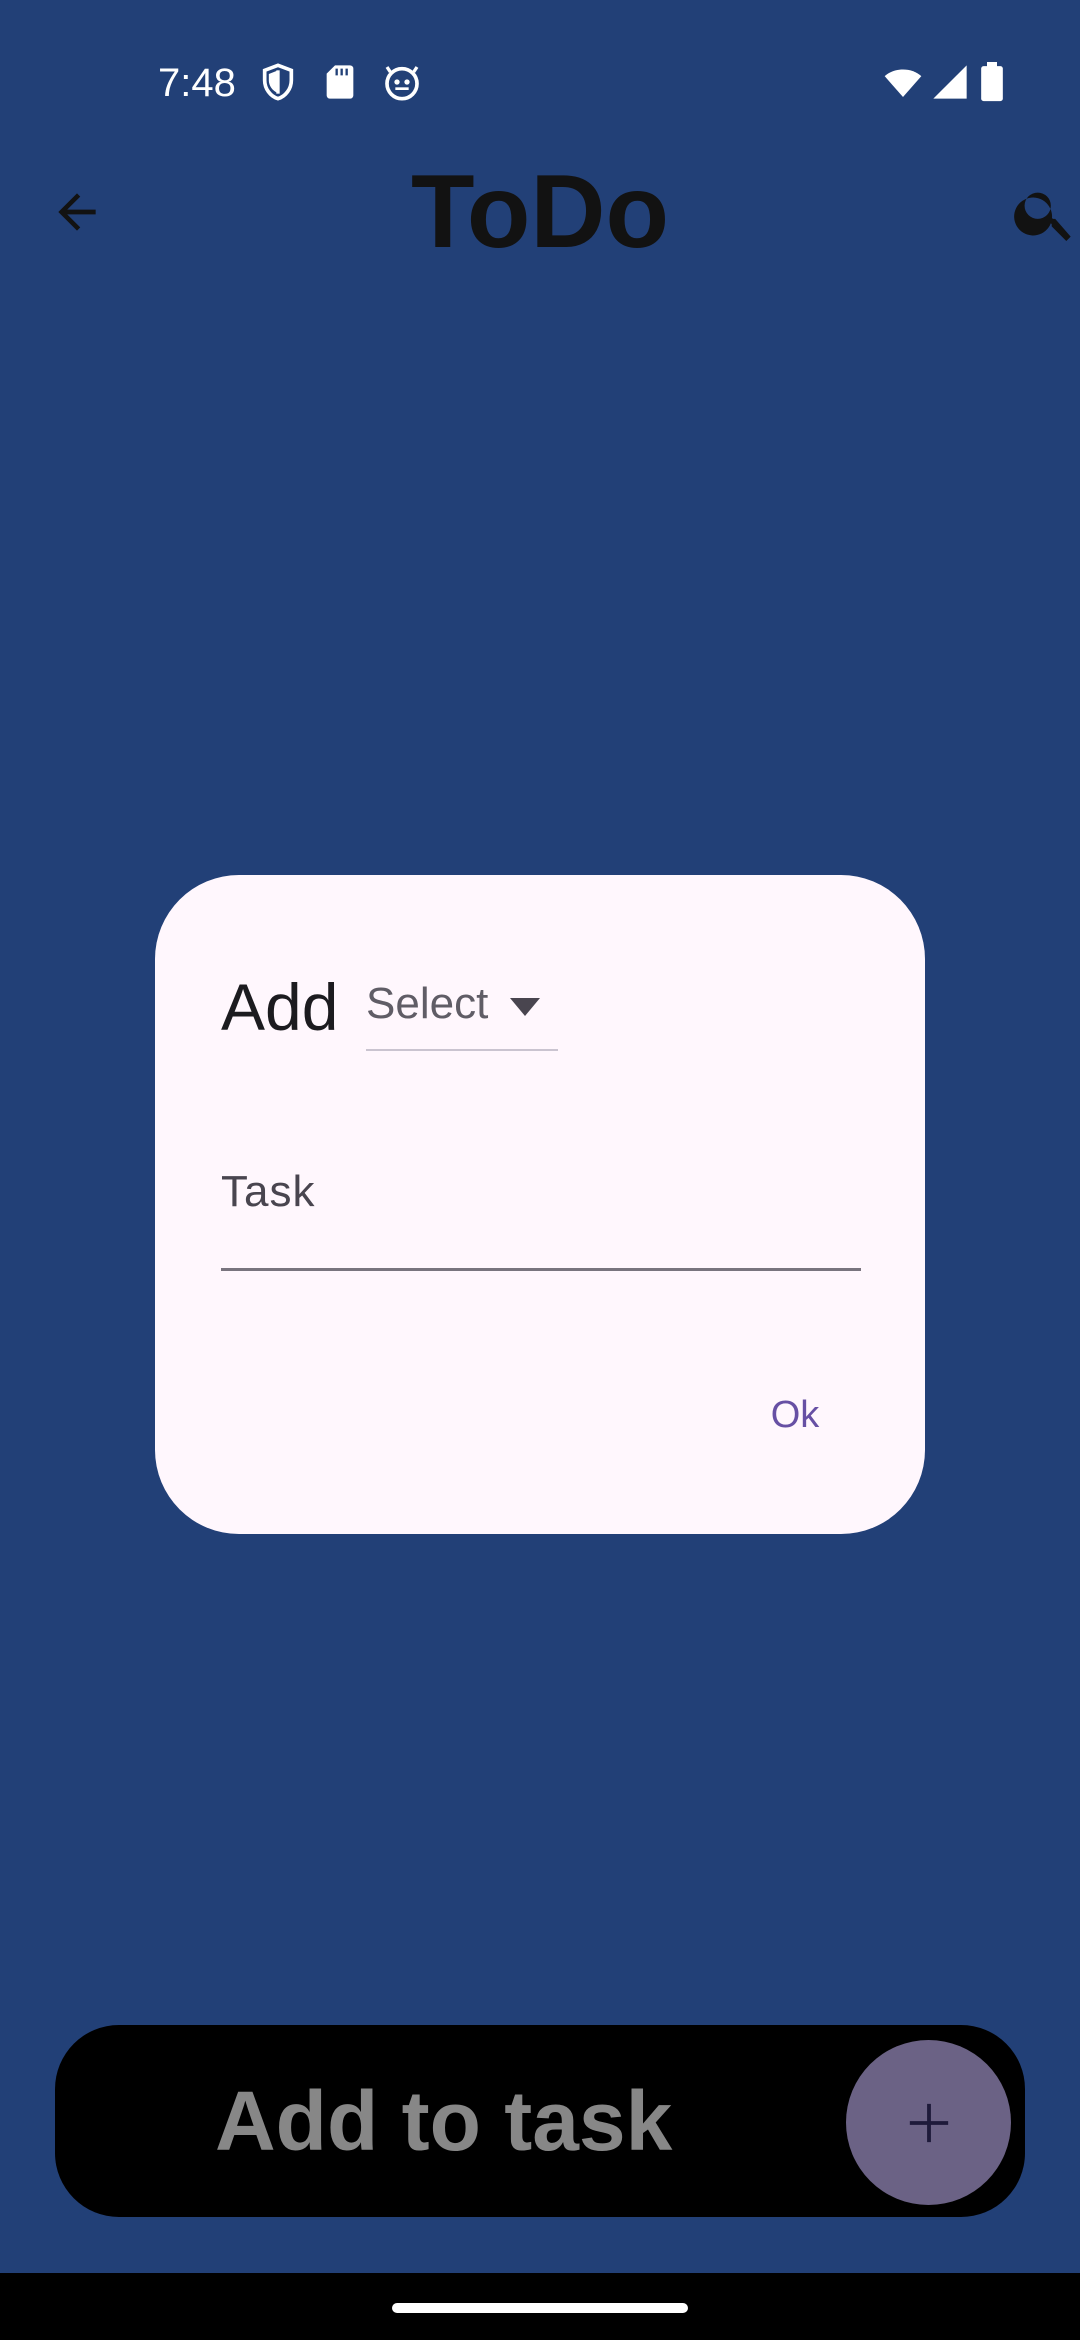 The width and height of the screenshot is (1080, 2340). Describe the element at coordinates (903, 82) in the screenshot. I see `wifi-icon` at that location.